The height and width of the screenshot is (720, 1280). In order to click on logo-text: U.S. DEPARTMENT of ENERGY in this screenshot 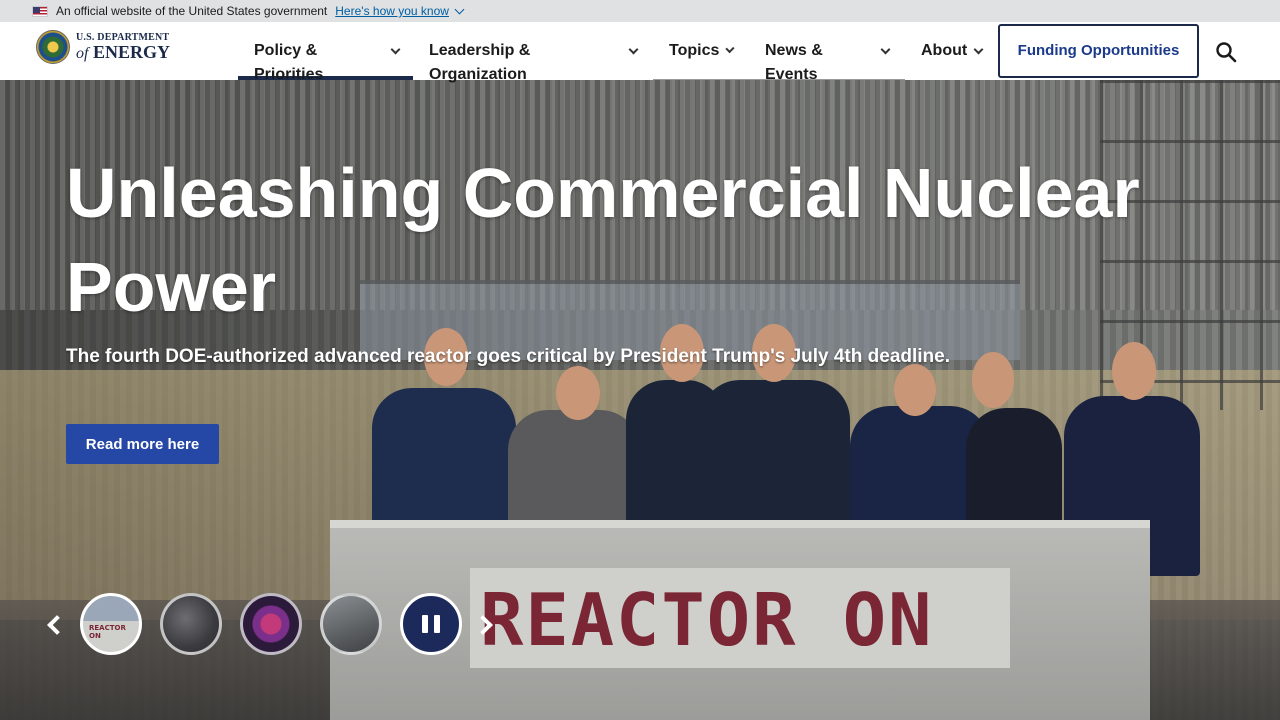, I will do `click(123, 47)`.